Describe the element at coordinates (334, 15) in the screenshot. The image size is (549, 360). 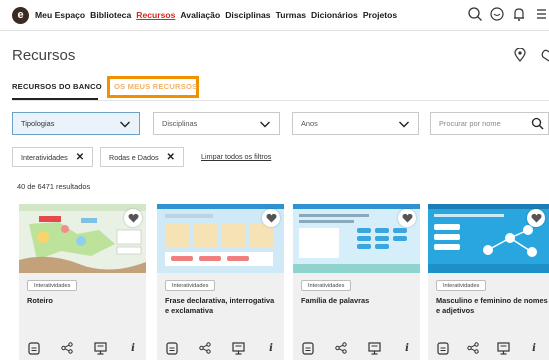
I see `nav-link-dicionarios: Dicionários` at that location.